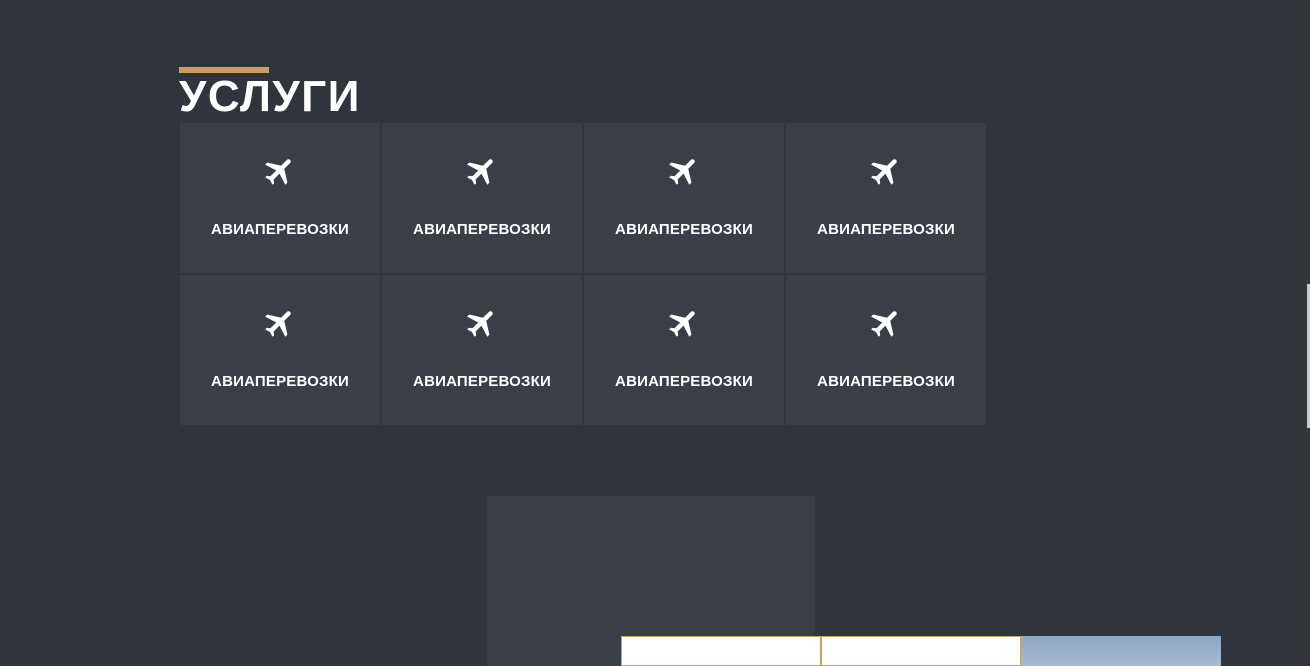  Describe the element at coordinates (1308, 326) in the screenshot. I see `scrollbar-track` at that location.